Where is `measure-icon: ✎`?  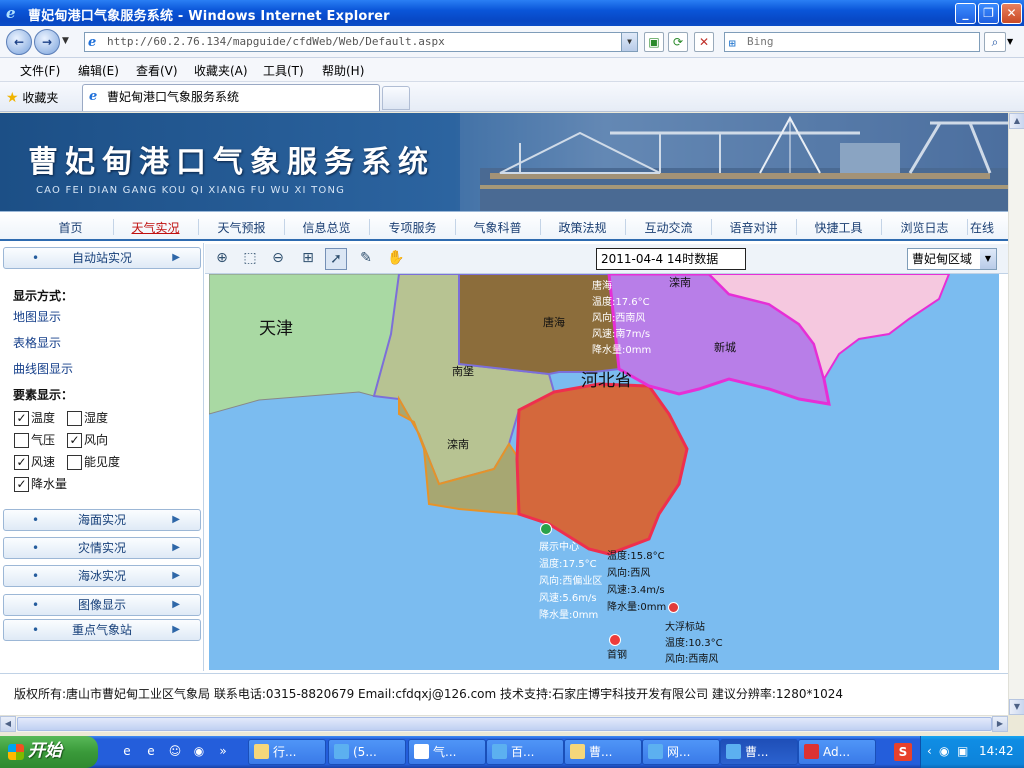
measure-icon: ✎ is located at coordinates (366, 259).